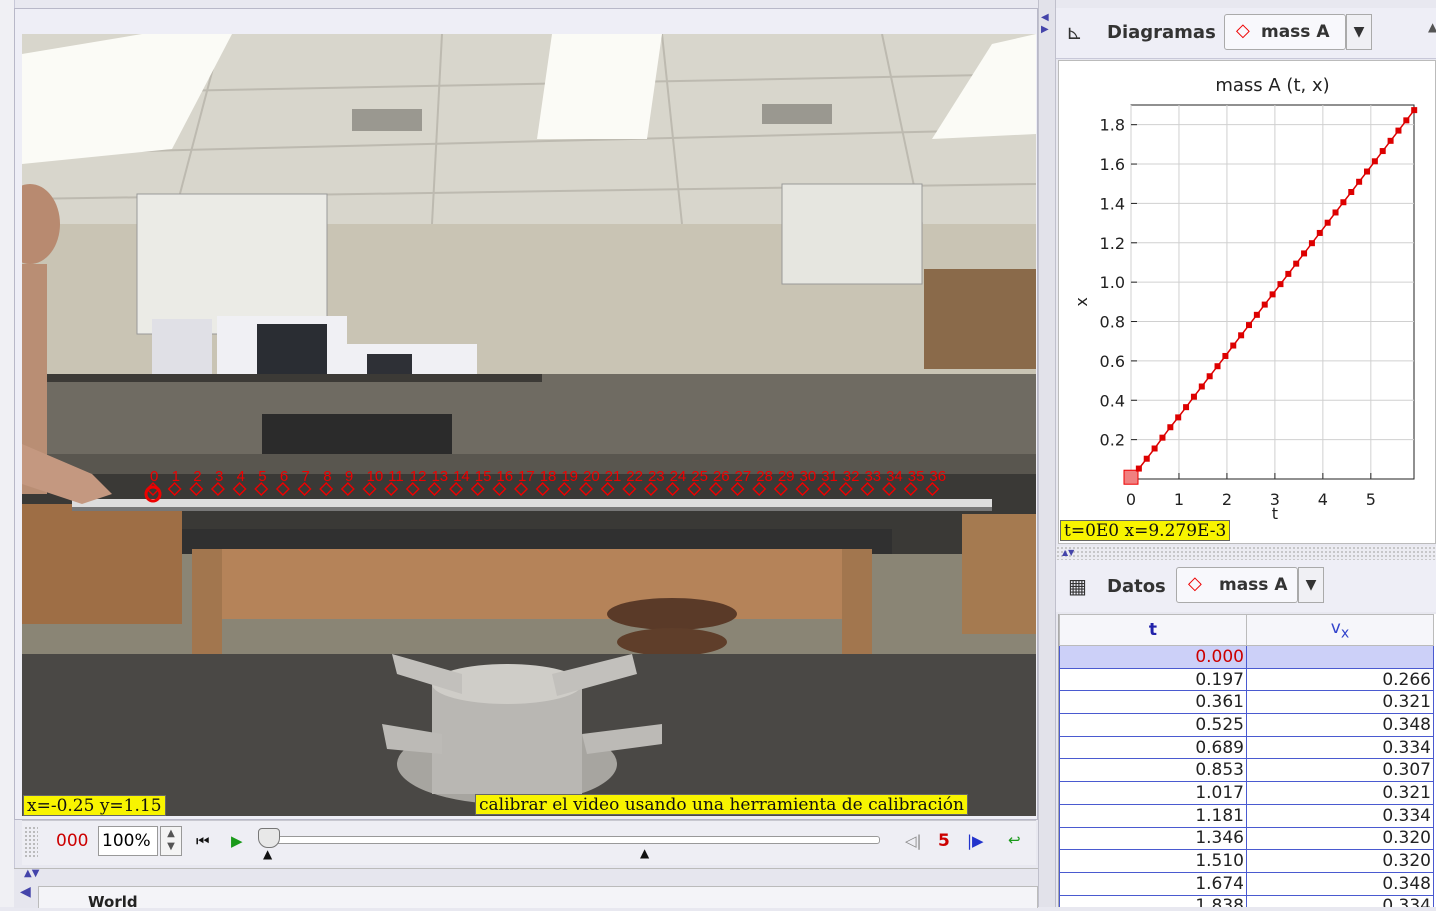 This screenshot has height=911, width=1436. I want to click on table-row: 0.853 0.307, so click(1246, 770).